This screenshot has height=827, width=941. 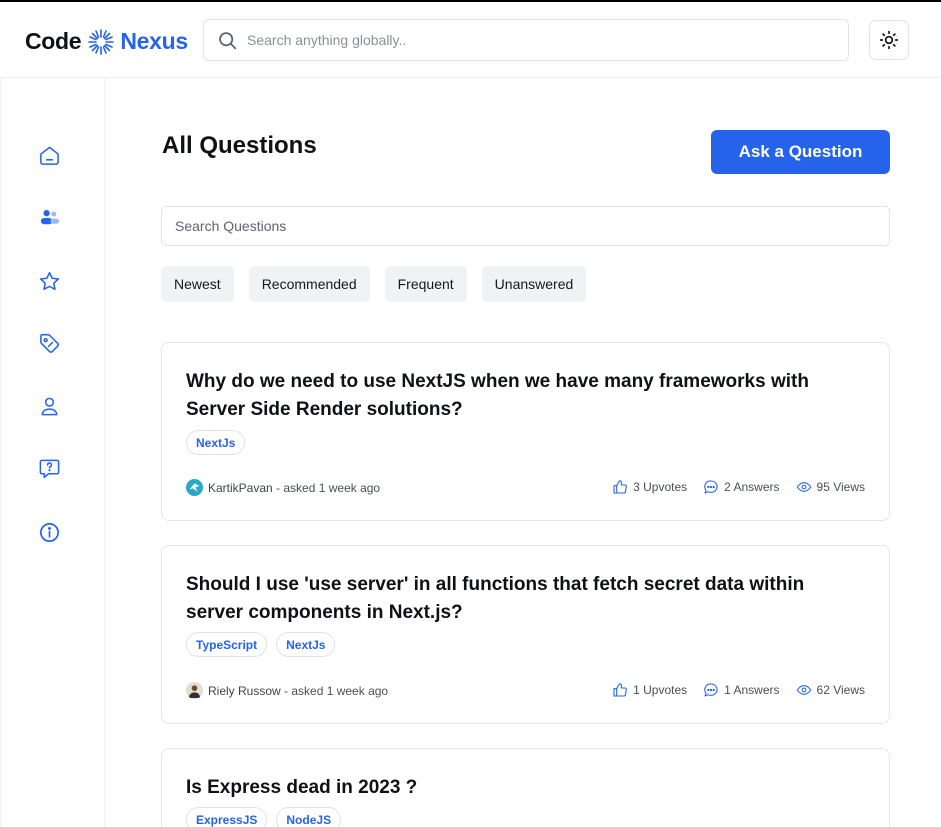 I want to click on question-tags: NextJs, so click(x=216, y=442).